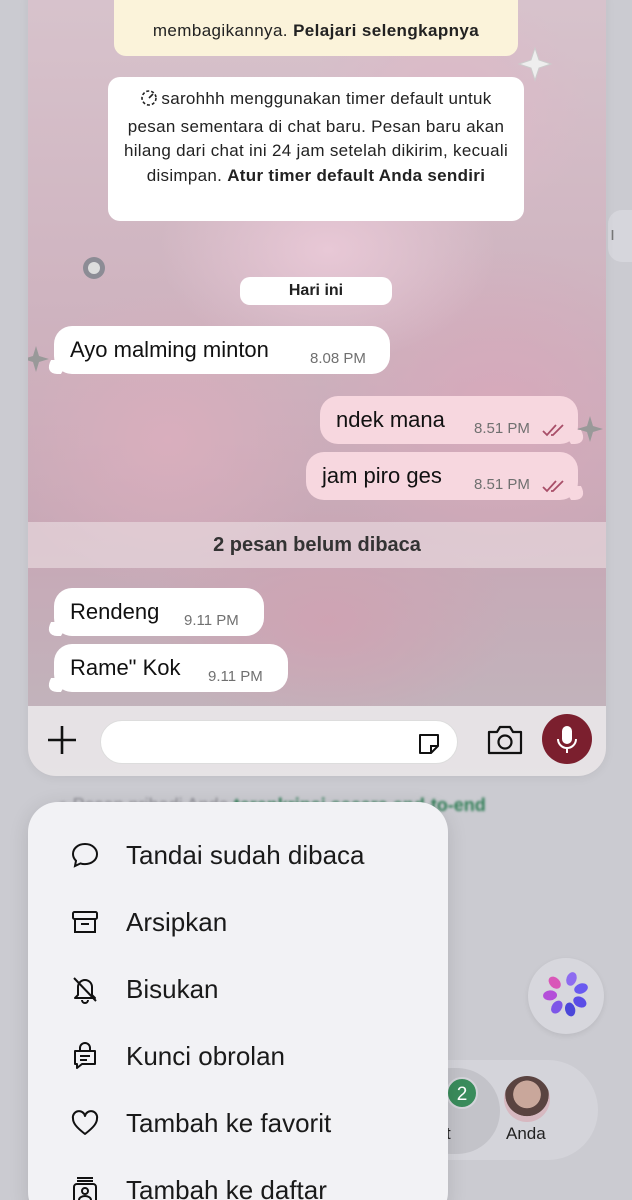 This screenshot has width=632, height=1200. I want to click on tab-profile-label: Anda, so click(526, 1133).